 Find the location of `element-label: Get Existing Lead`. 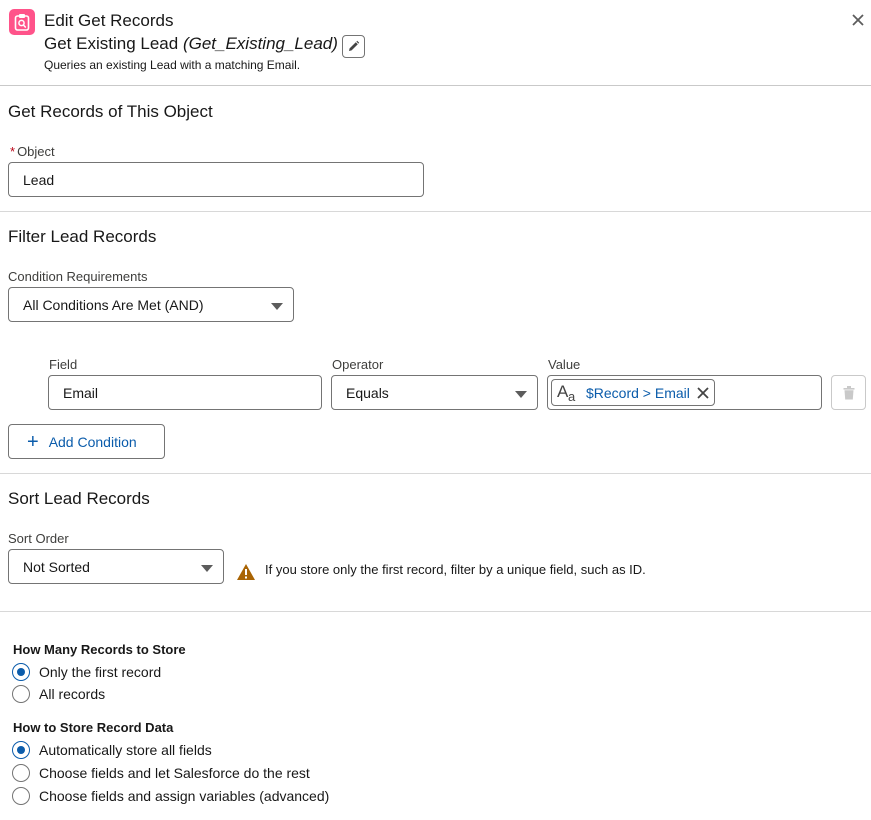

element-label: Get Existing Lead is located at coordinates (111, 43).